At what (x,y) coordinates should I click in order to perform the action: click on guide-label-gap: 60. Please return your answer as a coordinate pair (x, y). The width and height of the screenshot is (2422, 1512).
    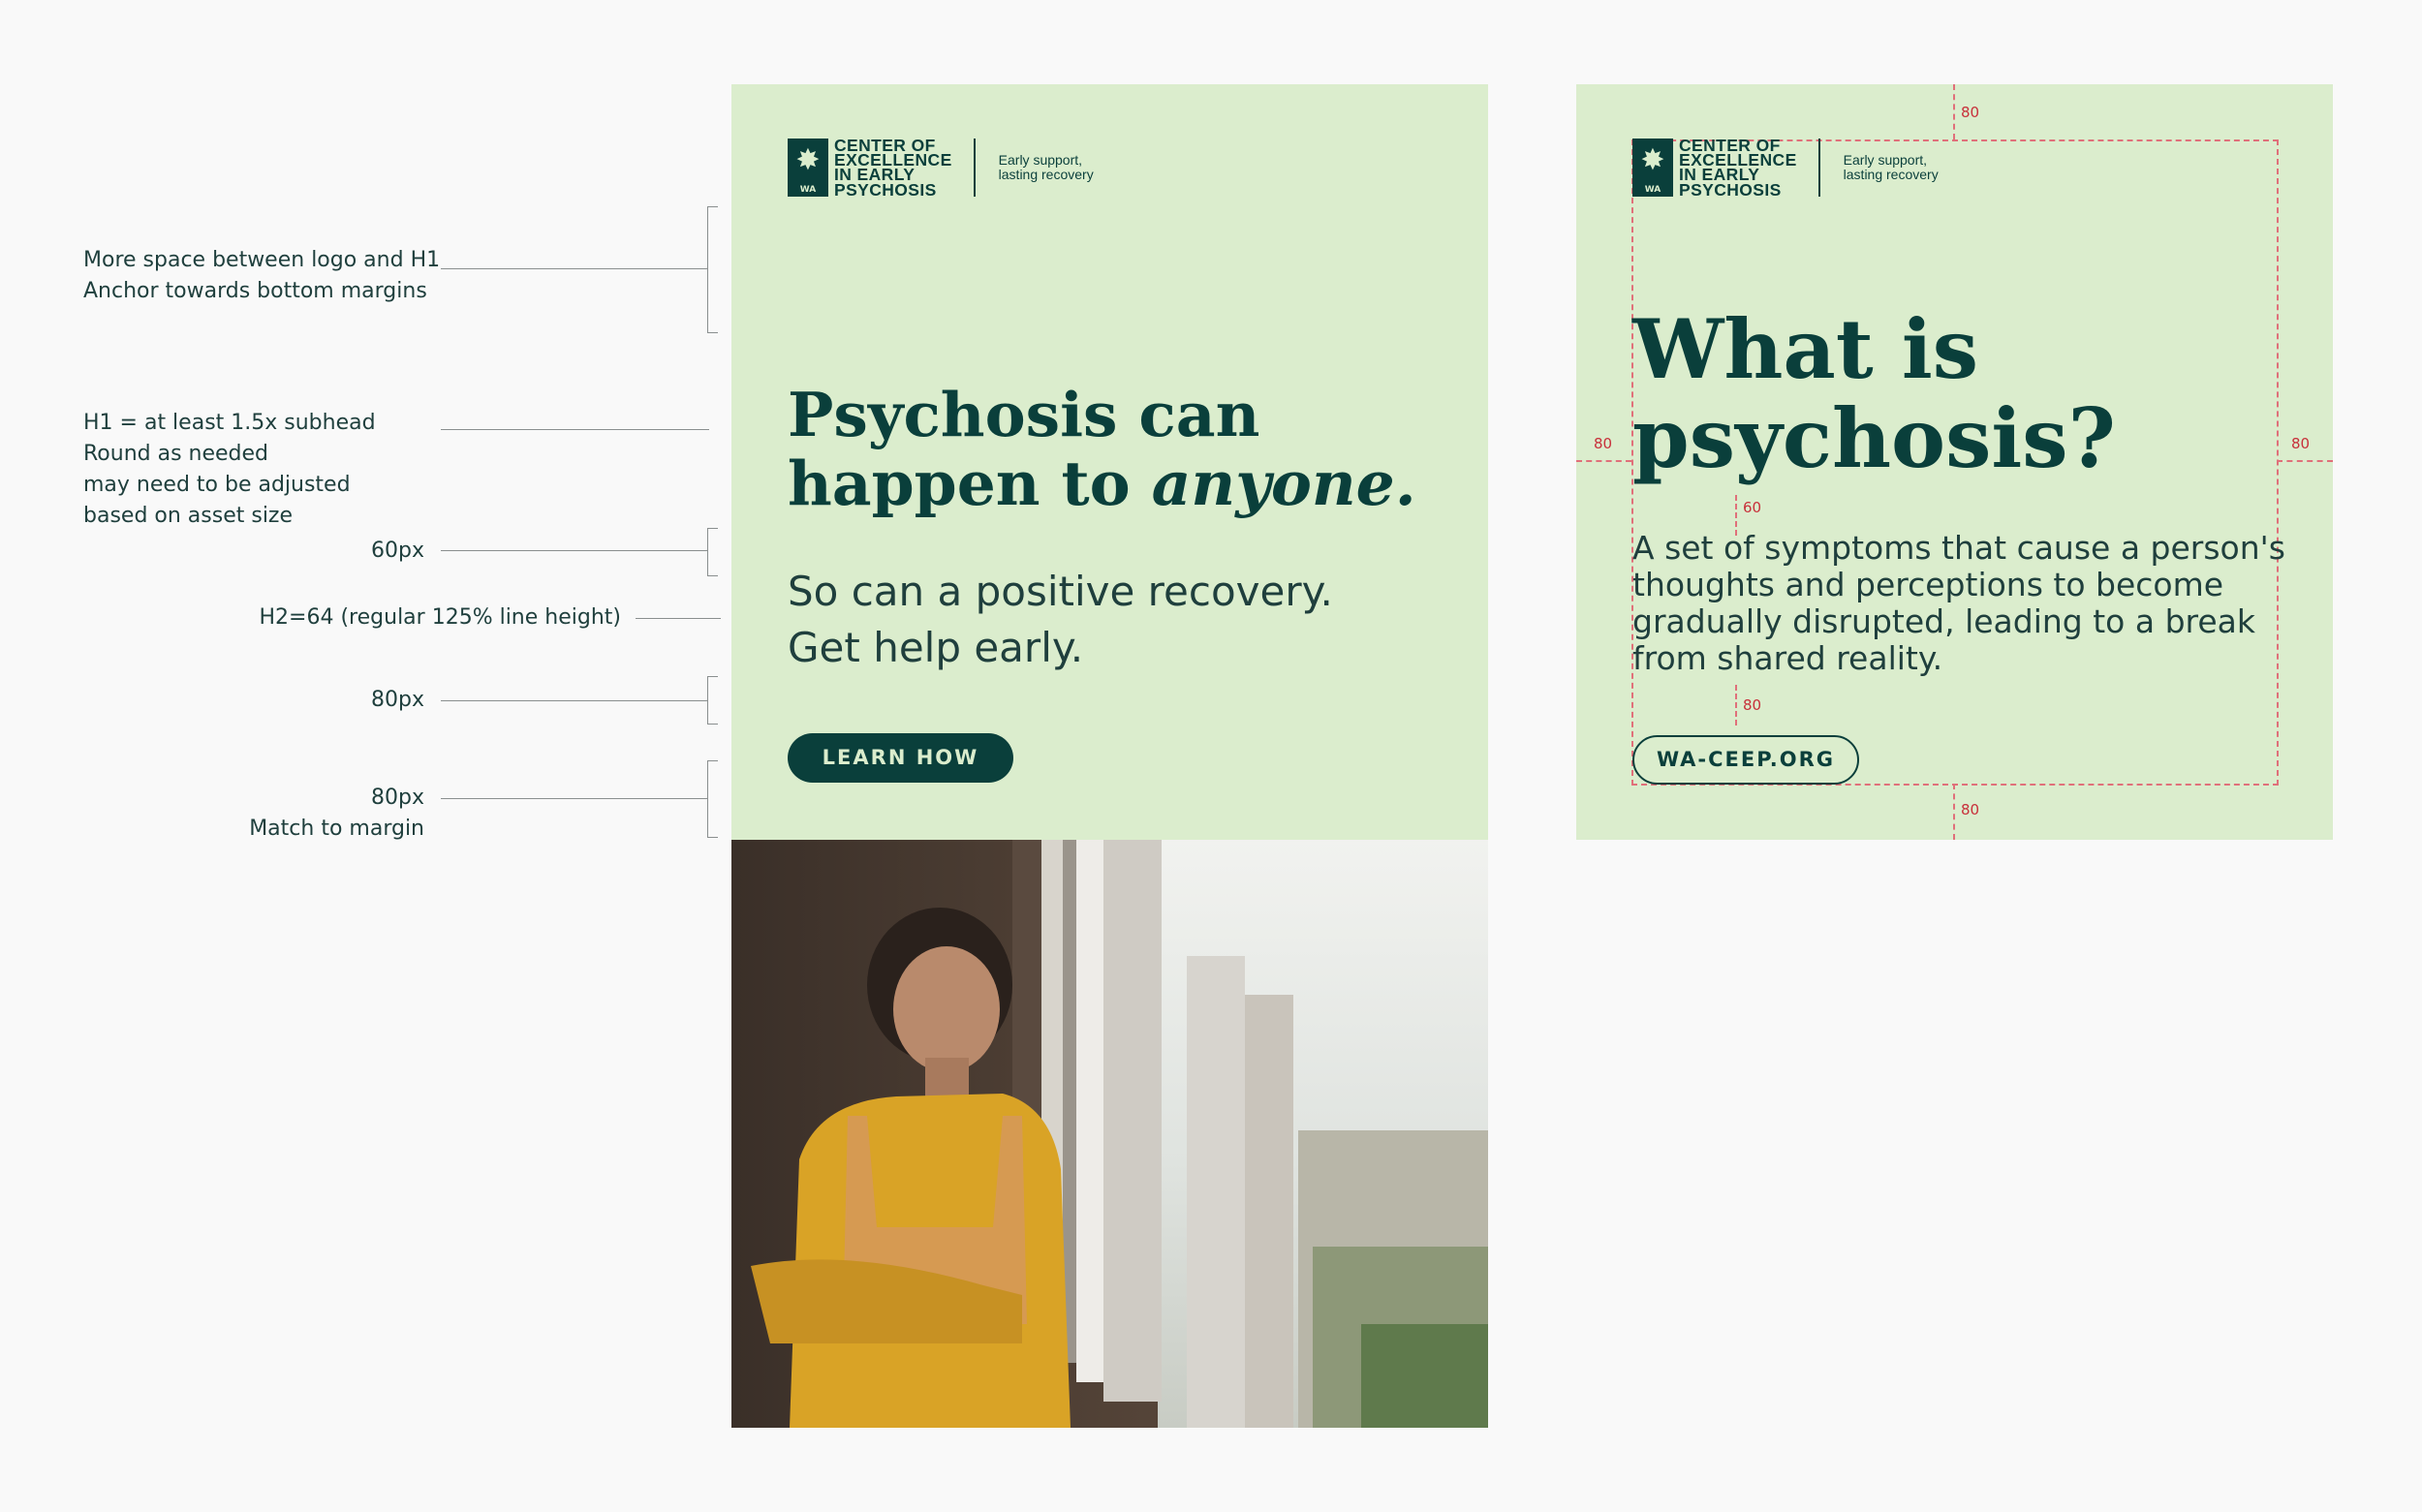
    Looking at the image, I should click on (1752, 507).